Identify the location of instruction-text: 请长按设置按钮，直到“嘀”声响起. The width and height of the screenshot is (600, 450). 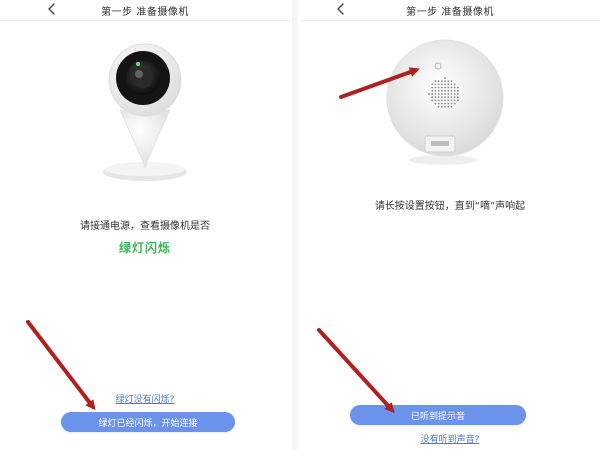
(450, 206).